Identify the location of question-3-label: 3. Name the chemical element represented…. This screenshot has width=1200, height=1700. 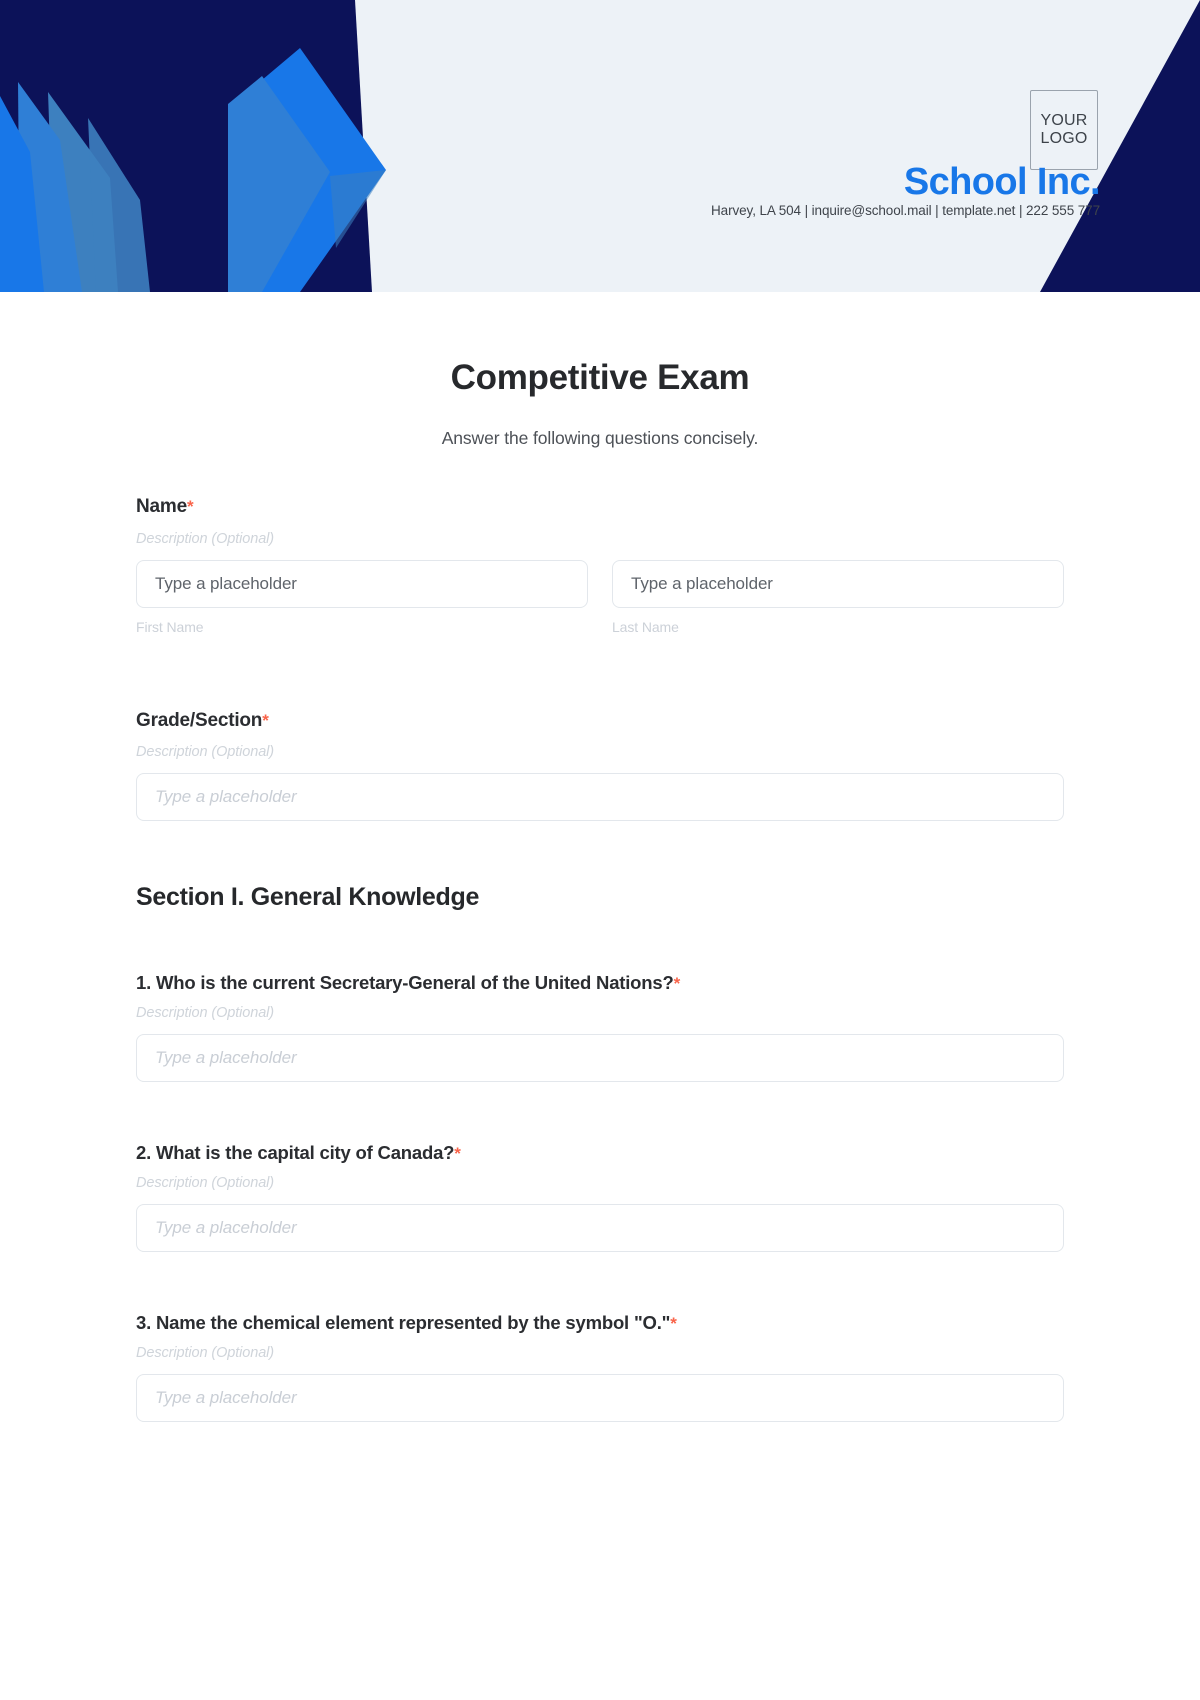
(600, 1323).